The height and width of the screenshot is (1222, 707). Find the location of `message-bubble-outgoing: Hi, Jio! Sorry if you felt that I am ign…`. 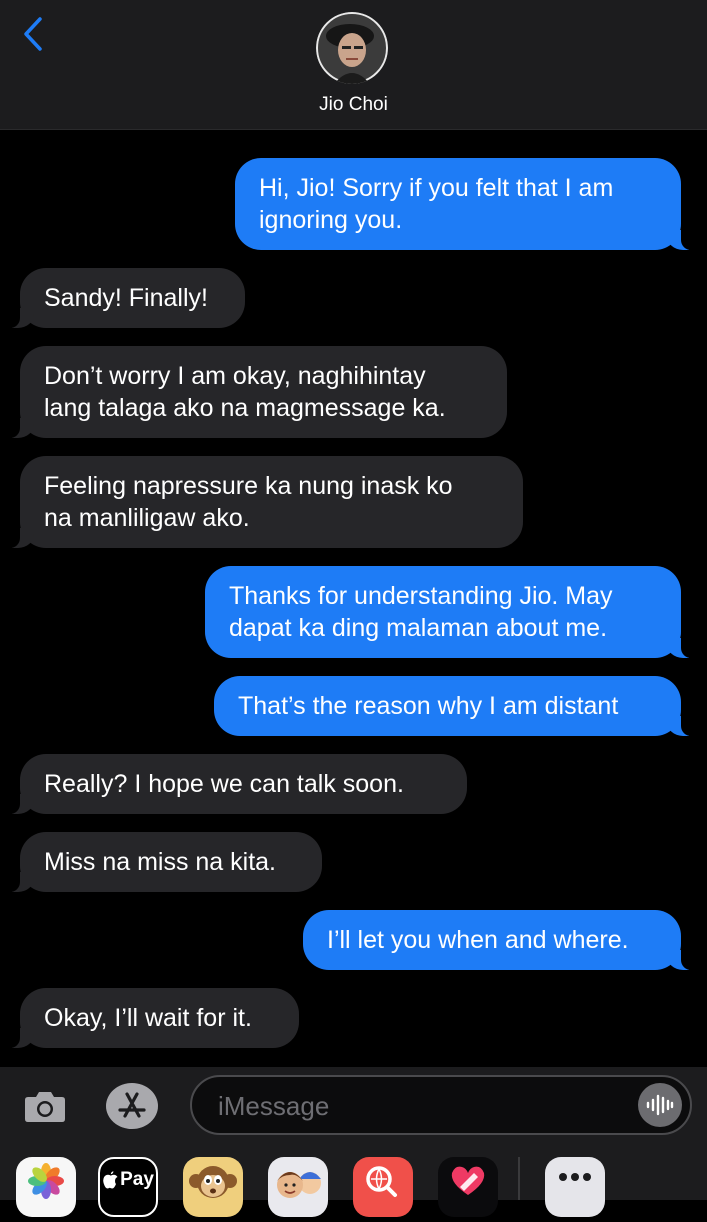

message-bubble-outgoing: Hi, Jio! Sorry if you felt that I am ign… is located at coordinates (463, 204).